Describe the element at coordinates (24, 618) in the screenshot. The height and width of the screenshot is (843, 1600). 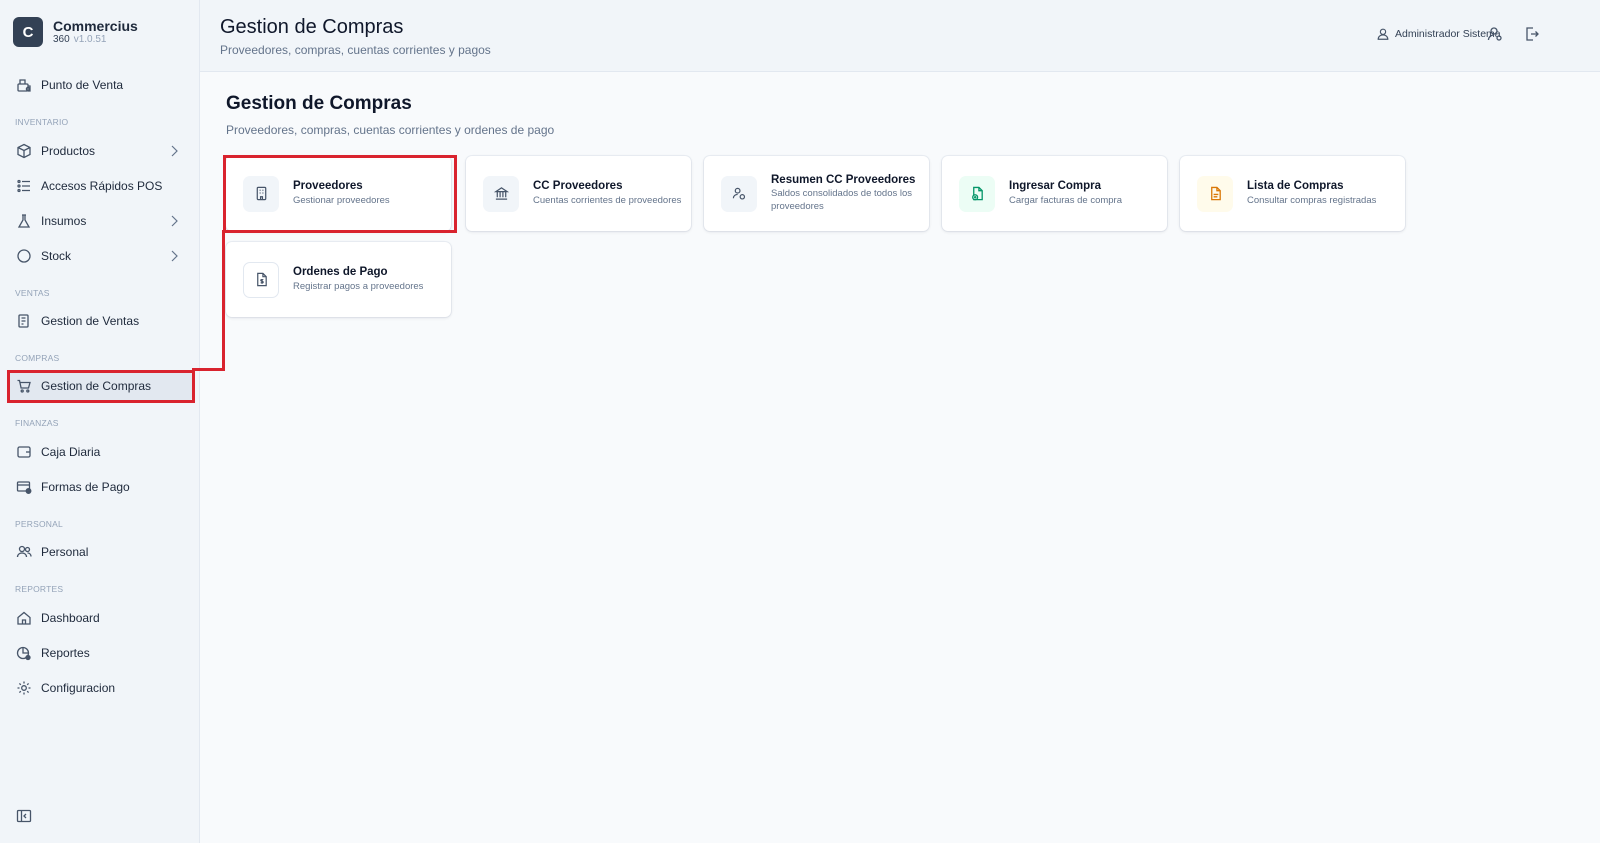
I see `home-icon` at that location.